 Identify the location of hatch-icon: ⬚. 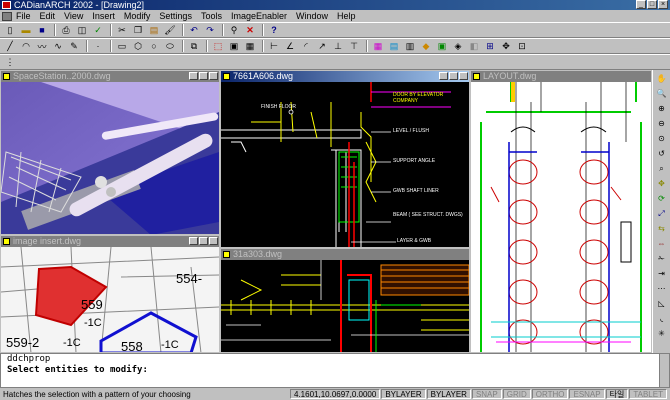
(218, 46).